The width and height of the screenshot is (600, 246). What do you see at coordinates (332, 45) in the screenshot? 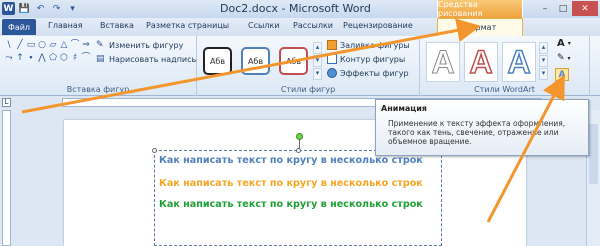
I see `paint-bucket-icon` at bounding box center [332, 45].